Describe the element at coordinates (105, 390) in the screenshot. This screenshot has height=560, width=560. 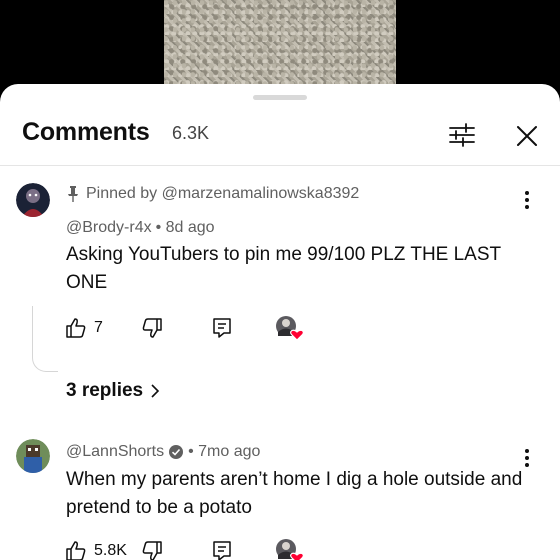
I see `replies-label: 3 replies` at that location.